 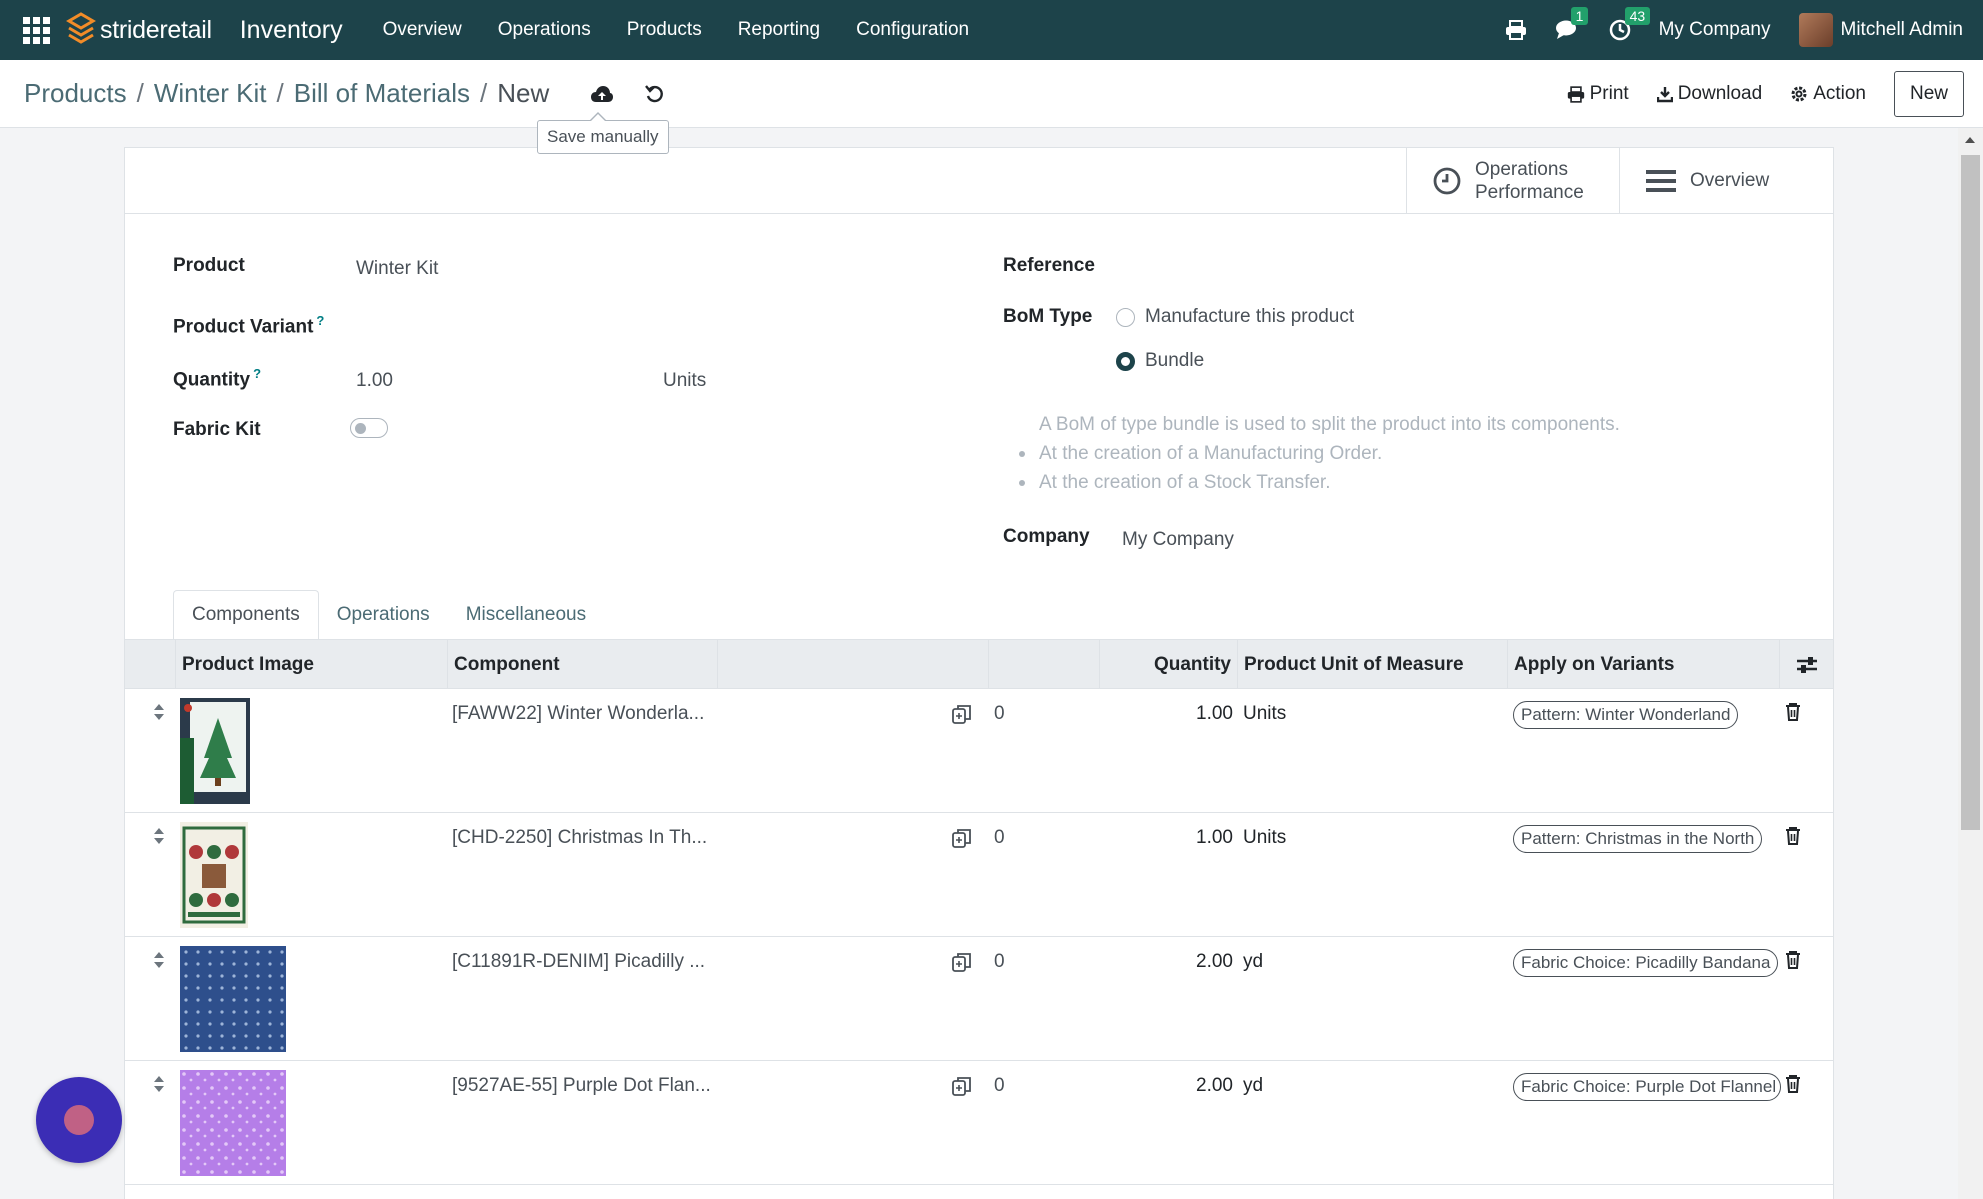 What do you see at coordinates (664, 30) in the screenshot?
I see `menu-products: Products` at bounding box center [664, 30].